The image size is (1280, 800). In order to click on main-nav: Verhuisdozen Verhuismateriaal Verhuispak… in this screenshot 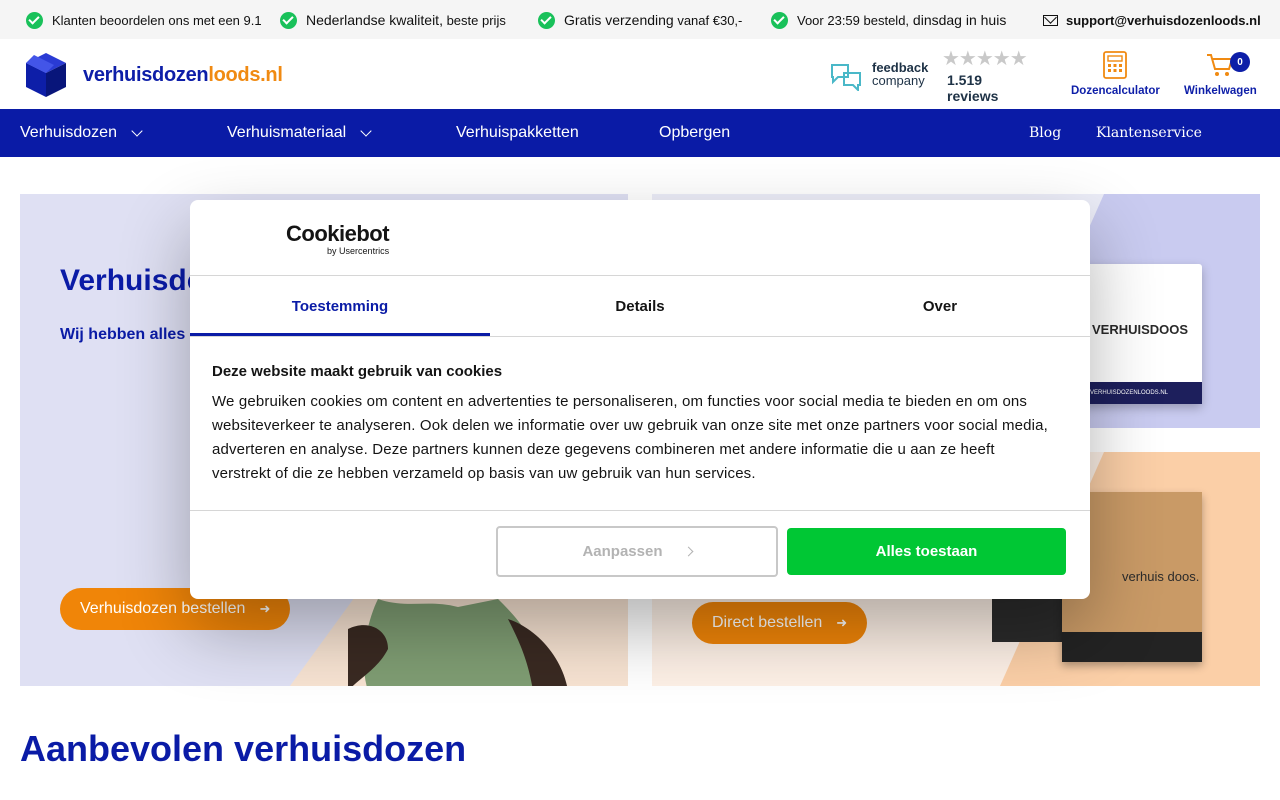, I will do `click(640, 133)`.